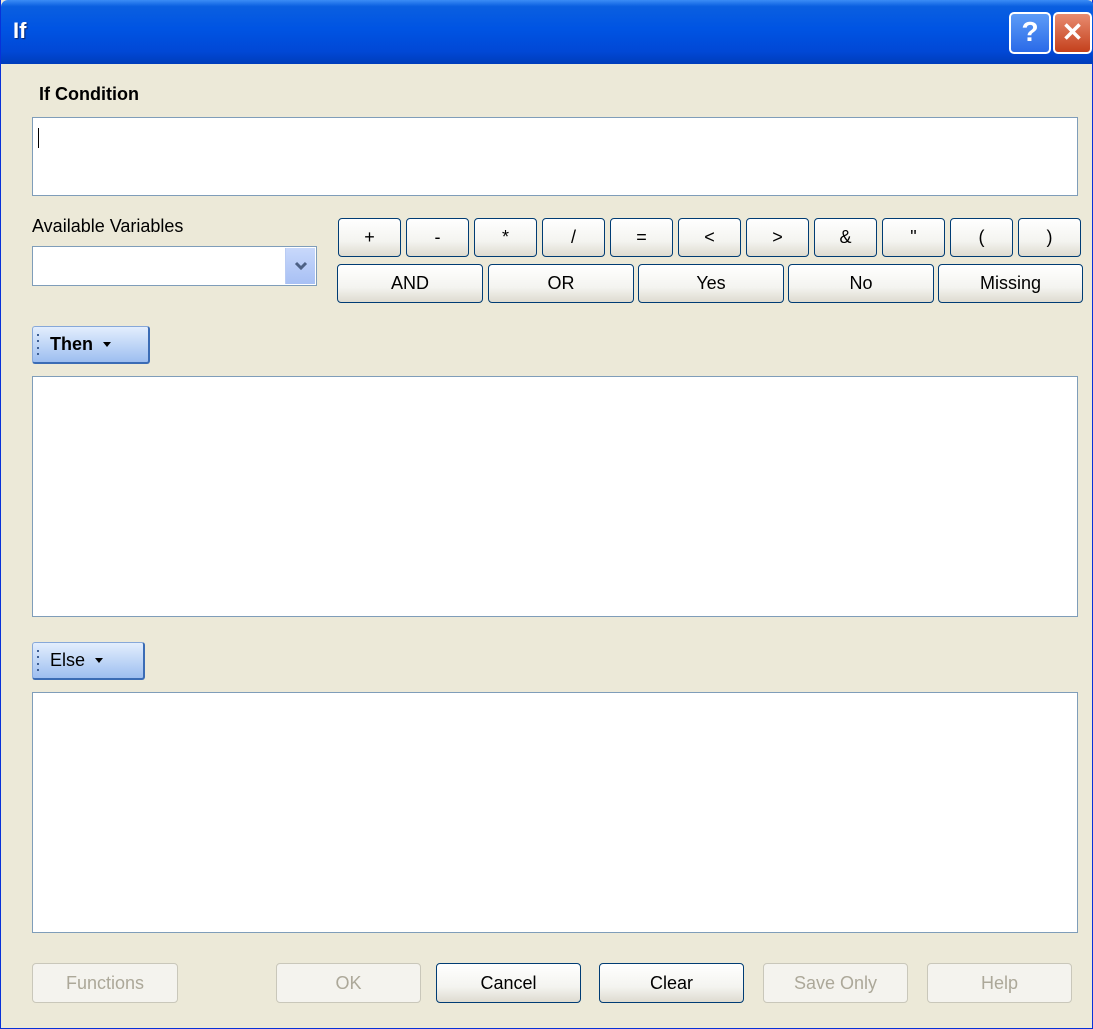  I want to click on save-only-button: Save Only, so click(835, 983).